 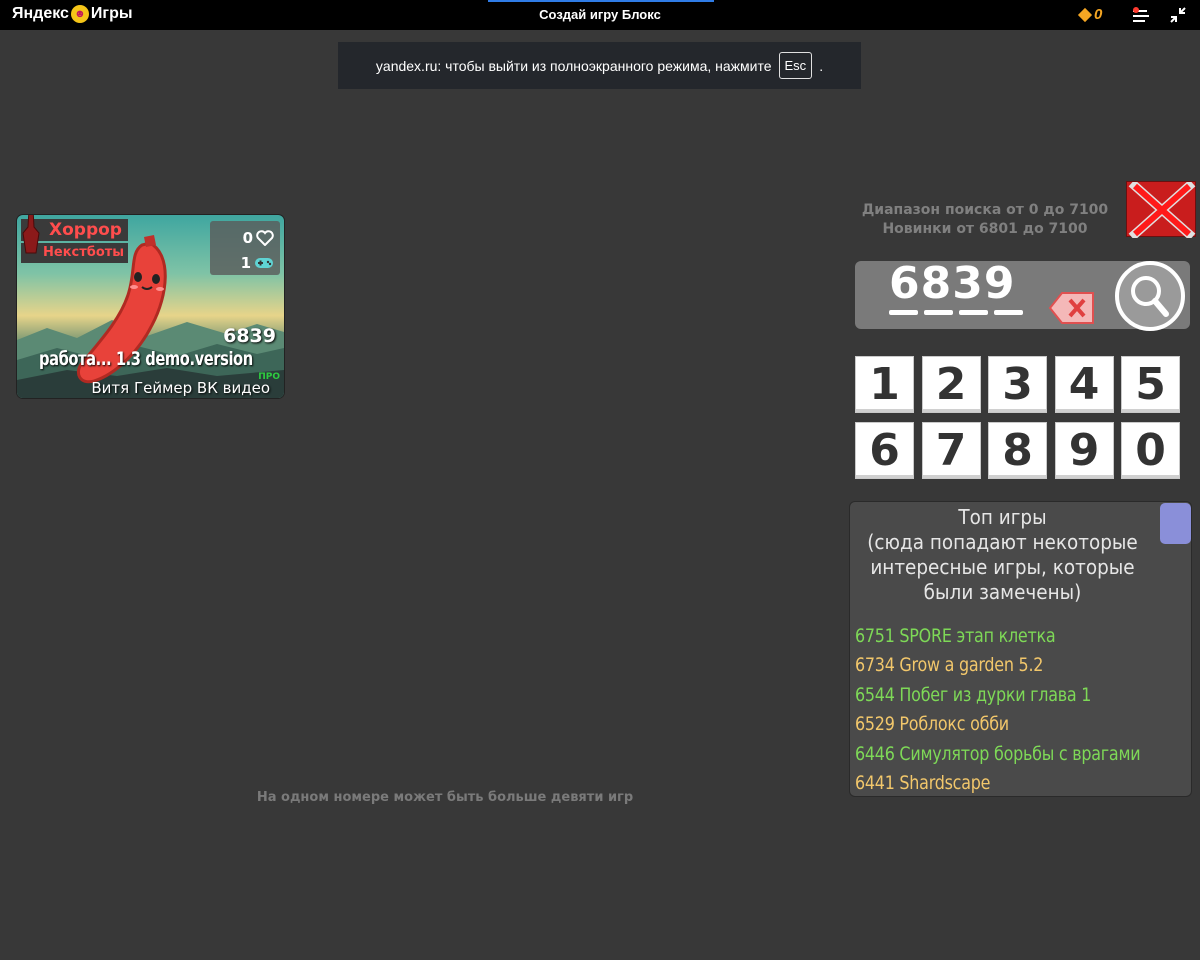 What do you see at coordinates (1175, 523) in the screenshot?
I see `scrollbar-thumb` at bounding box center [1175, 523].